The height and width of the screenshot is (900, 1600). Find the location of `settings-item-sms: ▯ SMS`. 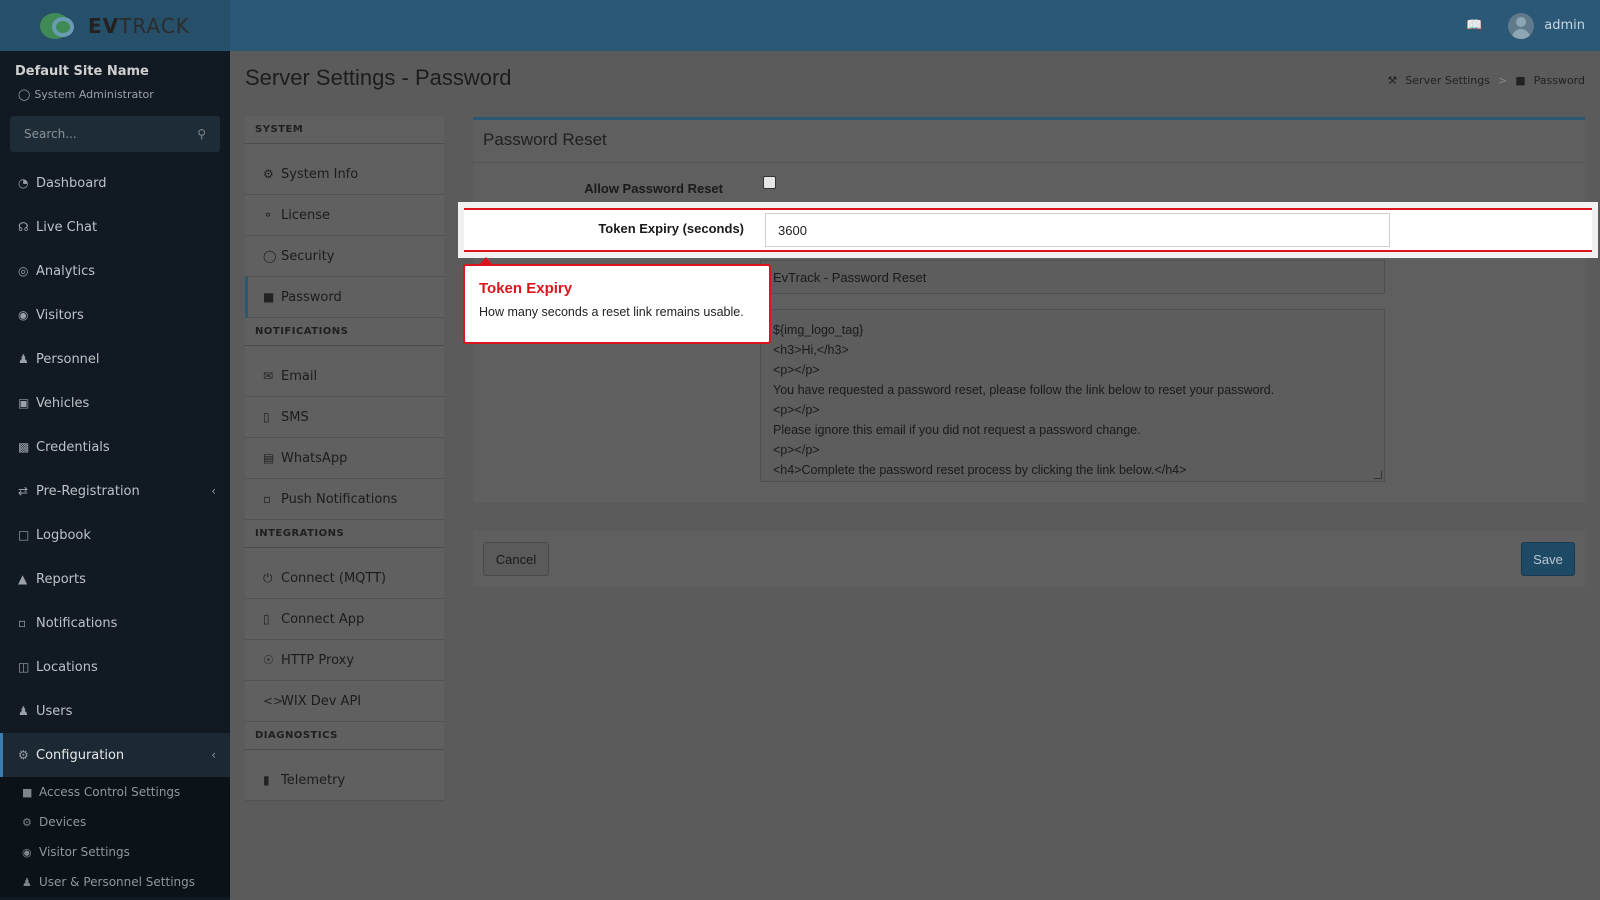

settings-item-sms: ▯ SMS is located at coordinates (344, 417).